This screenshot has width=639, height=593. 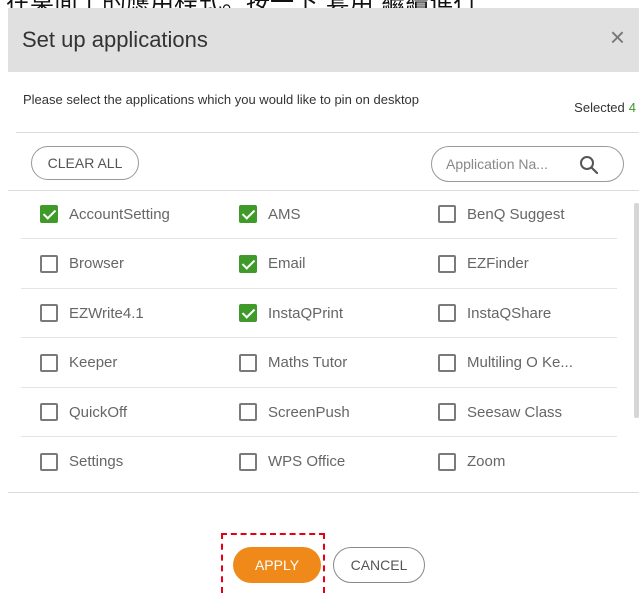 What do you see at coordinates (98, 412) in the screenshot?
I see `app-label: QuickOff` at bounding box center [98, 412].